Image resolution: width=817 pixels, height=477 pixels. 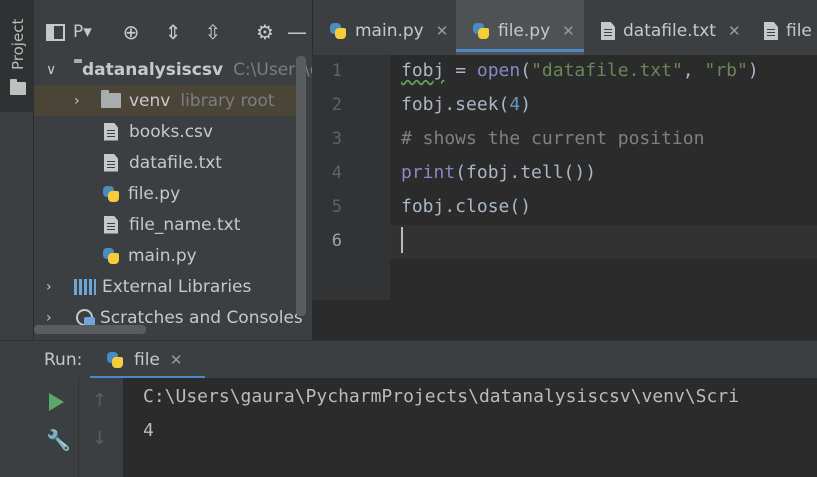 What do you see at coordinates (51, 70) in the screenshot?
I see `chevron-down-icon: ∨` at bounding box center [51, 70].